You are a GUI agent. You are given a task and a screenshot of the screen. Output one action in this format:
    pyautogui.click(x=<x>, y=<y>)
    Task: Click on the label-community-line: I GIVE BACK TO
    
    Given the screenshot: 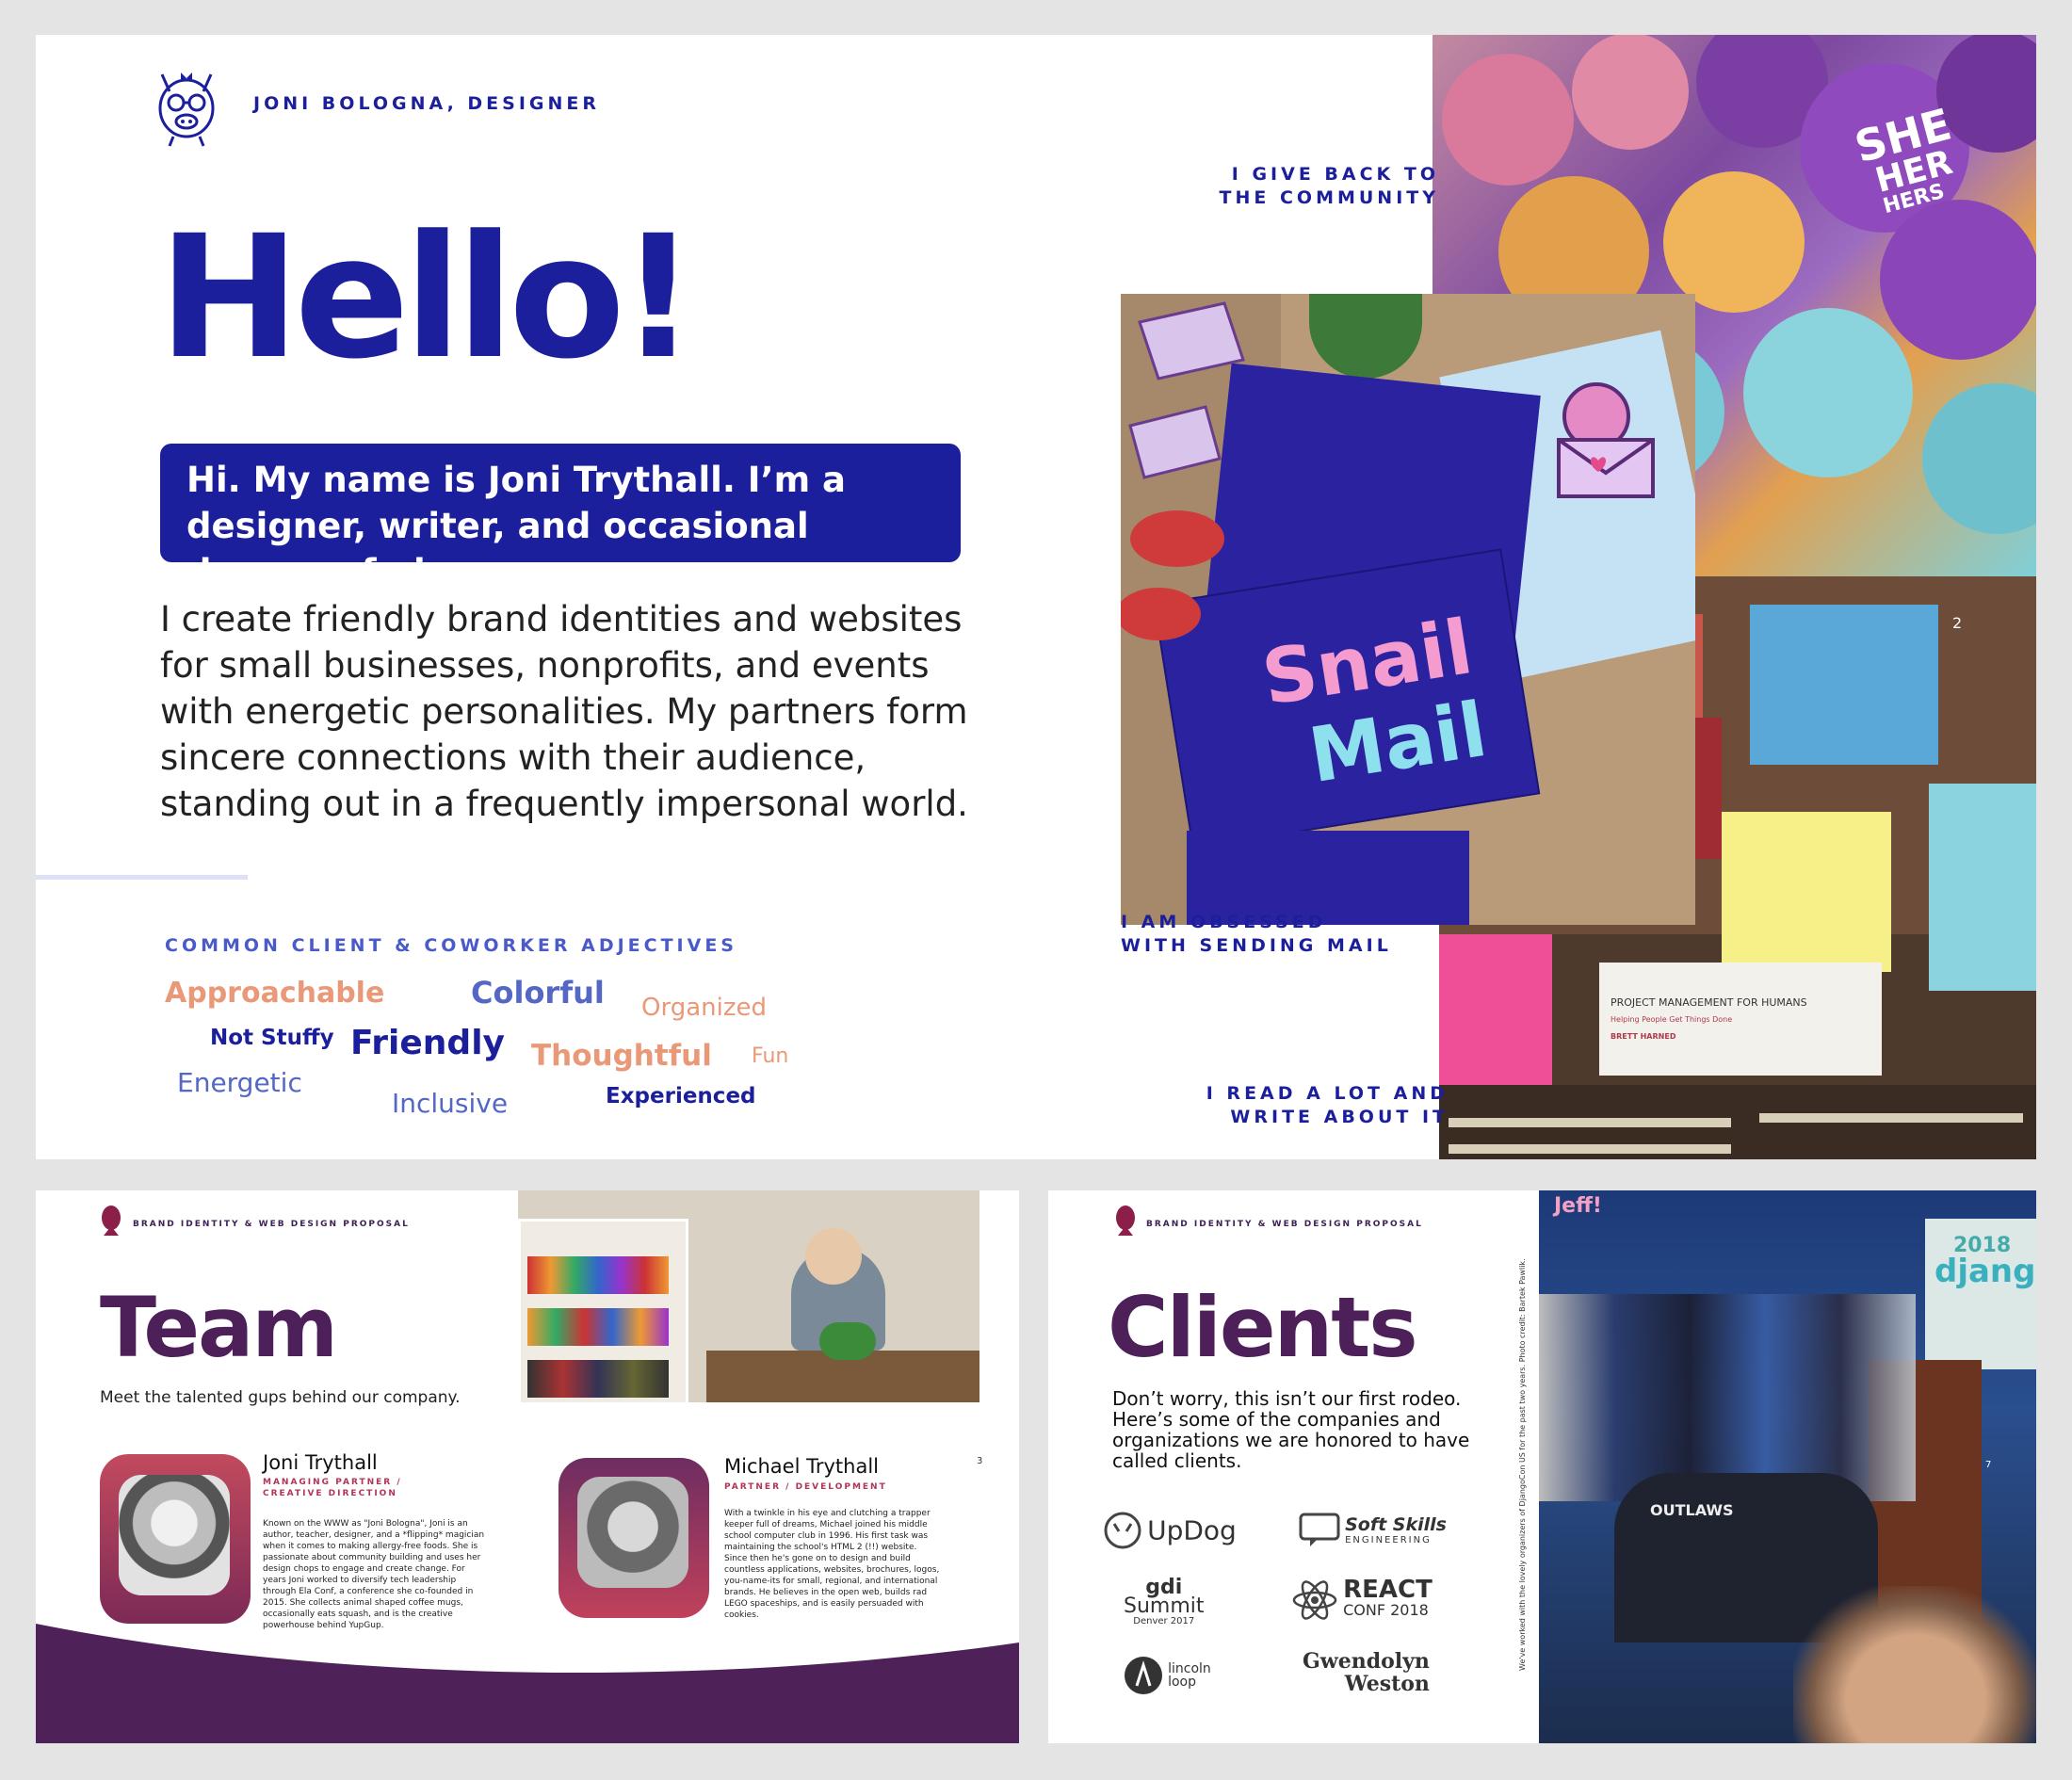 What is the action you would take?
    pyautogui.click(x=1335, y=174)
    